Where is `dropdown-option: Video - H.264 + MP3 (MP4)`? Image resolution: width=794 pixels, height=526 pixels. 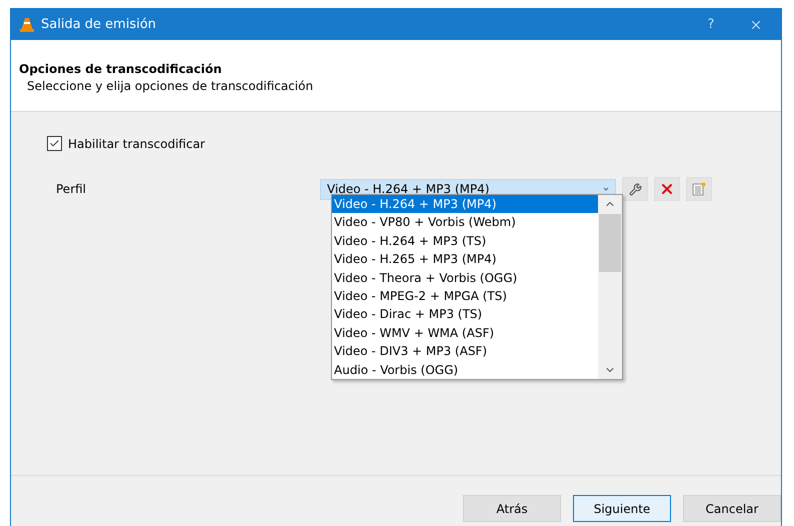 dropdown-option: Video - H.264 + MP3 (MP4) is located at coordinates (465, 204).